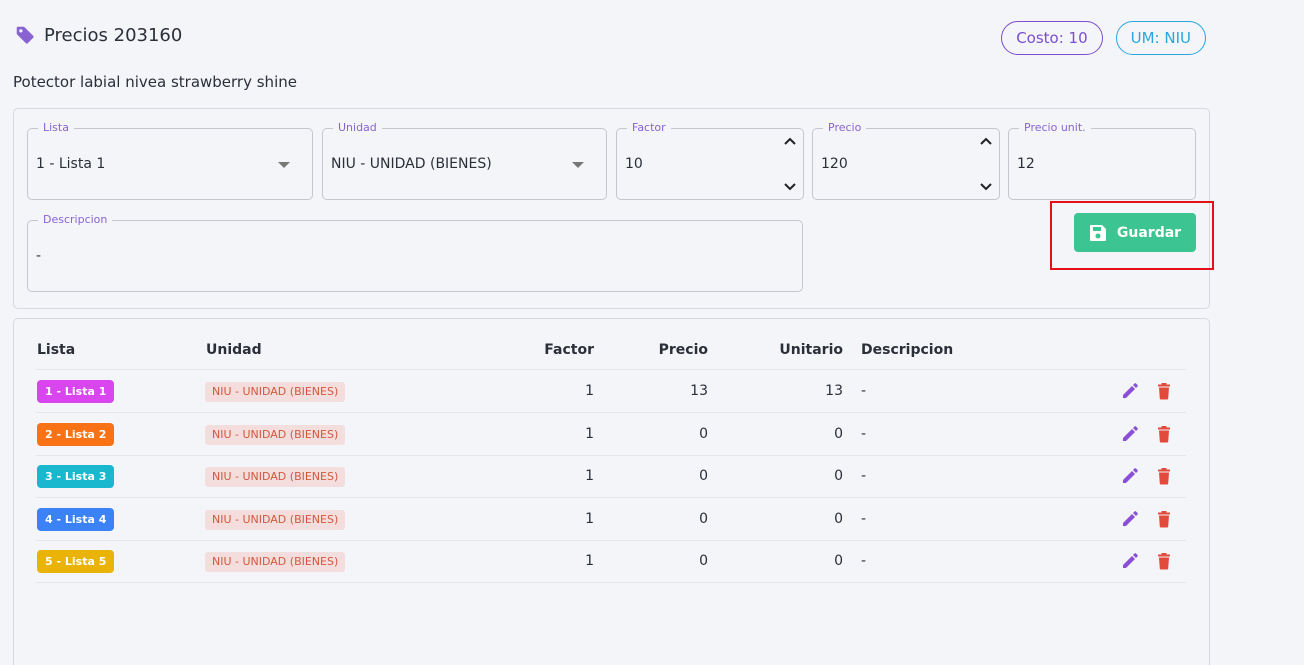  What do you see at coordinates (25, 35) in the screenshot?
I see `tag-icon` at bounding box center [25, 35].